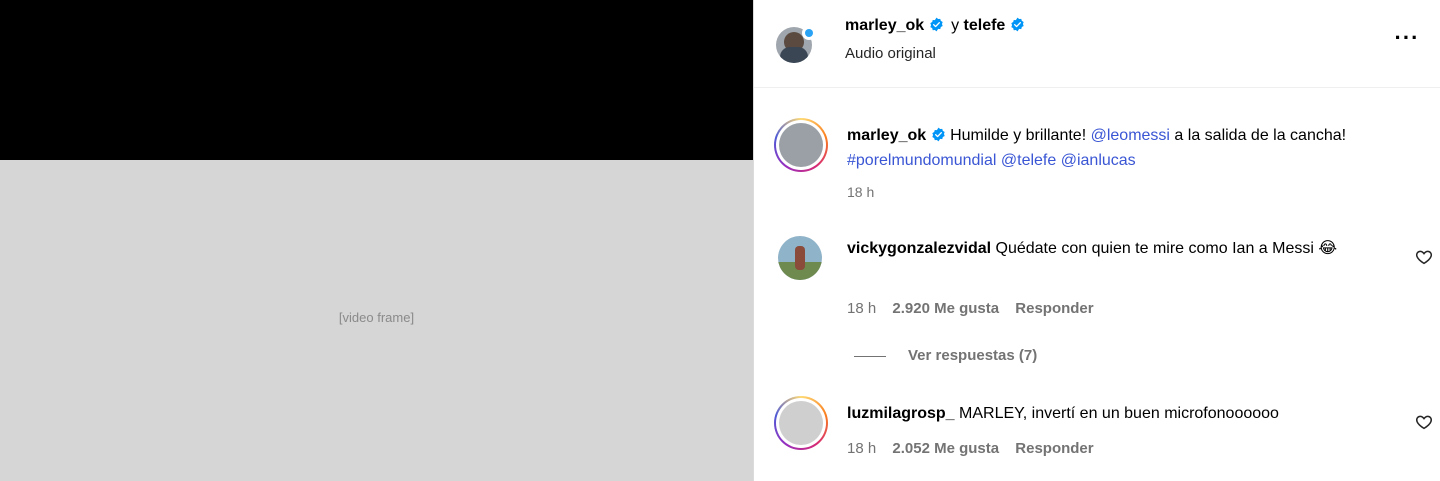 The width and height of the screenshot is (1440, 481). What do you see at coordinates (901, 413) in the screenshot?
I see `comment-username: luzmilagrosp_` at bounding box center [901, 413].